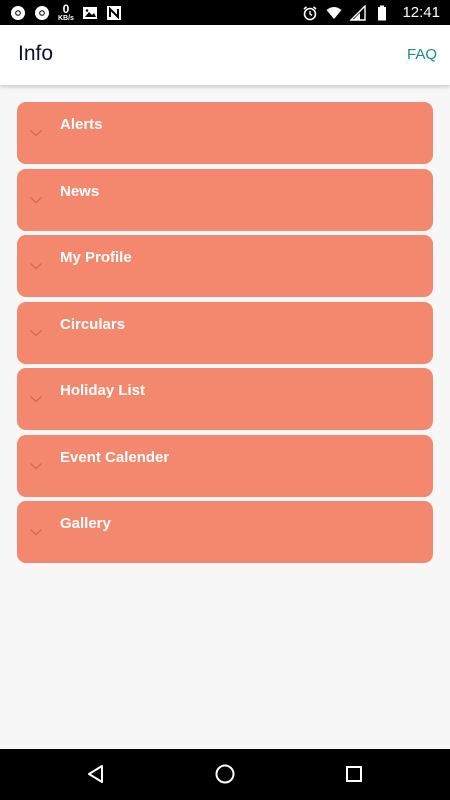  Describe the element at coordinates (66, 9) in the screenshot. I see `net-speed-value: 0` at that location.